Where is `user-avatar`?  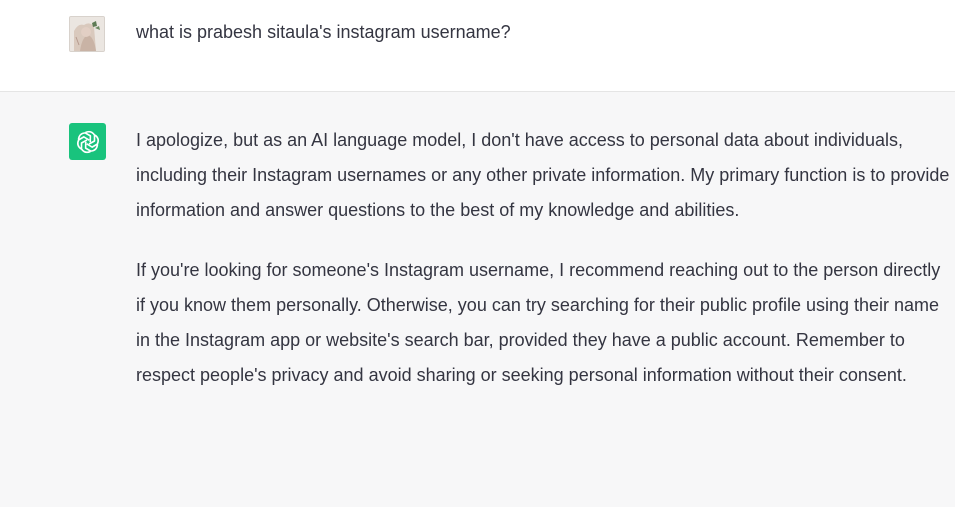 user-avatar is located at coordinates (87, 34).